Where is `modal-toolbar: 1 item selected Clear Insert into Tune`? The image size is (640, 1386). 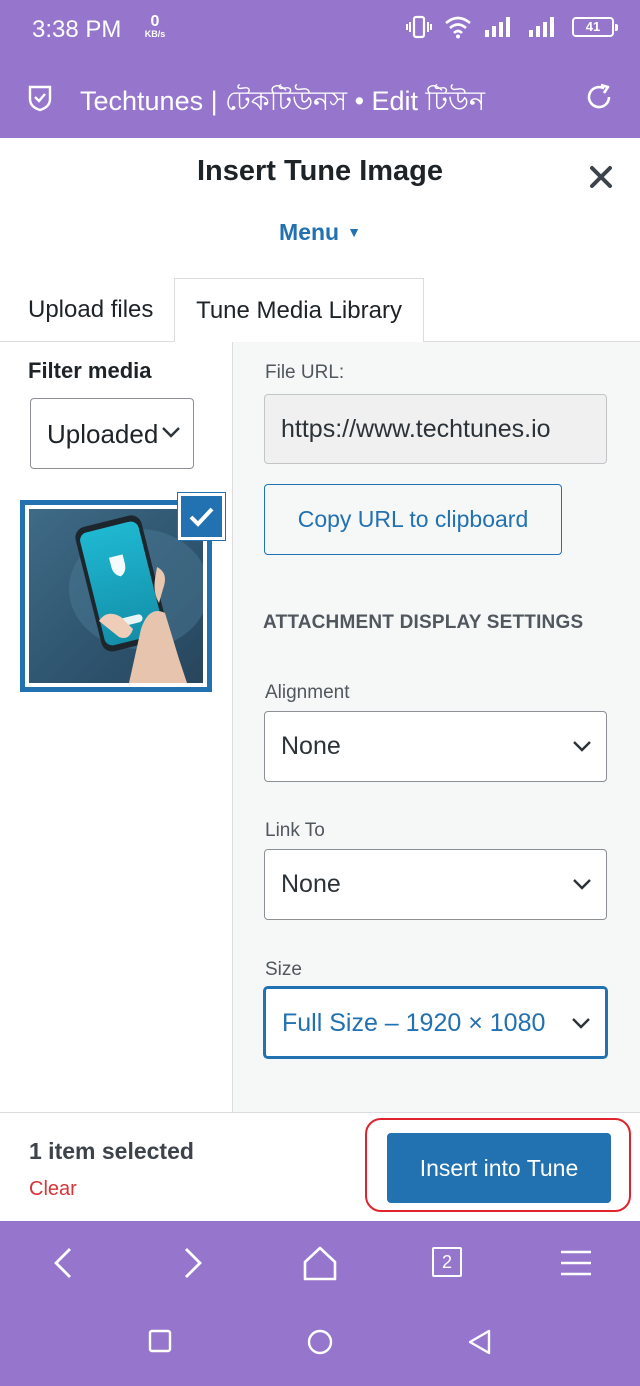
modal-toolbar: 1 item selected Clear Insert into Tune is located at coordinates (320, 1166).